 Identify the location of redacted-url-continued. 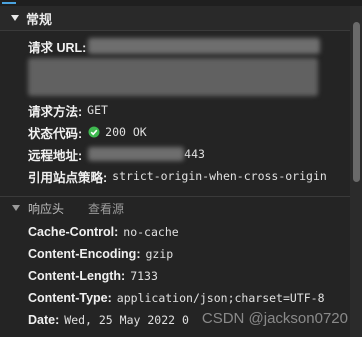
(173, 77).